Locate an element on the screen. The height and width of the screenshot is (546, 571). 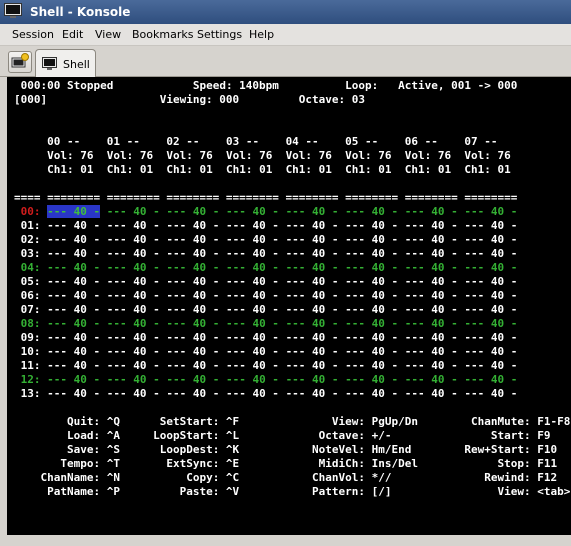
menu-settings: Settings is located at coordinates (219, 34).